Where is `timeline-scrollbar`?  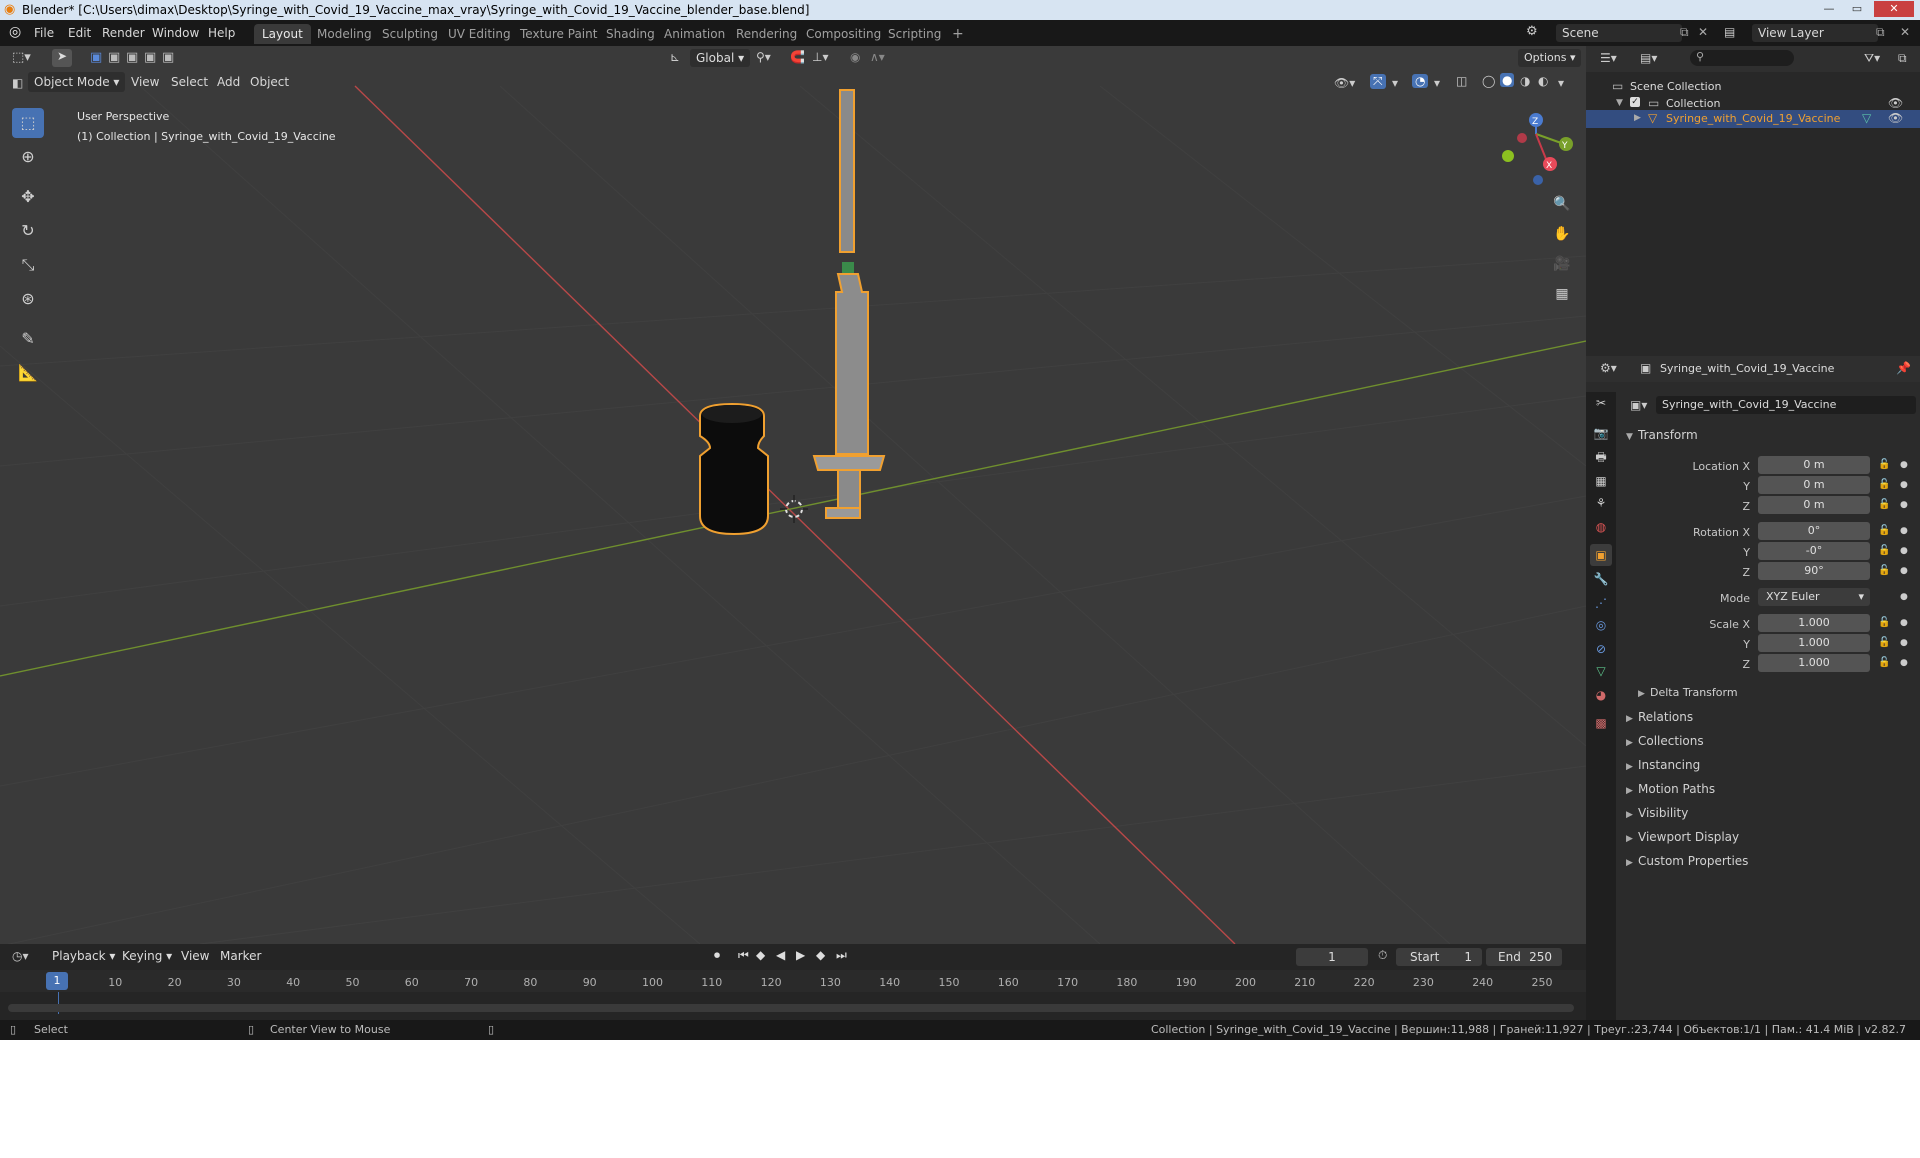
timeline-scrollbar is located at coordinates (791, 1008).